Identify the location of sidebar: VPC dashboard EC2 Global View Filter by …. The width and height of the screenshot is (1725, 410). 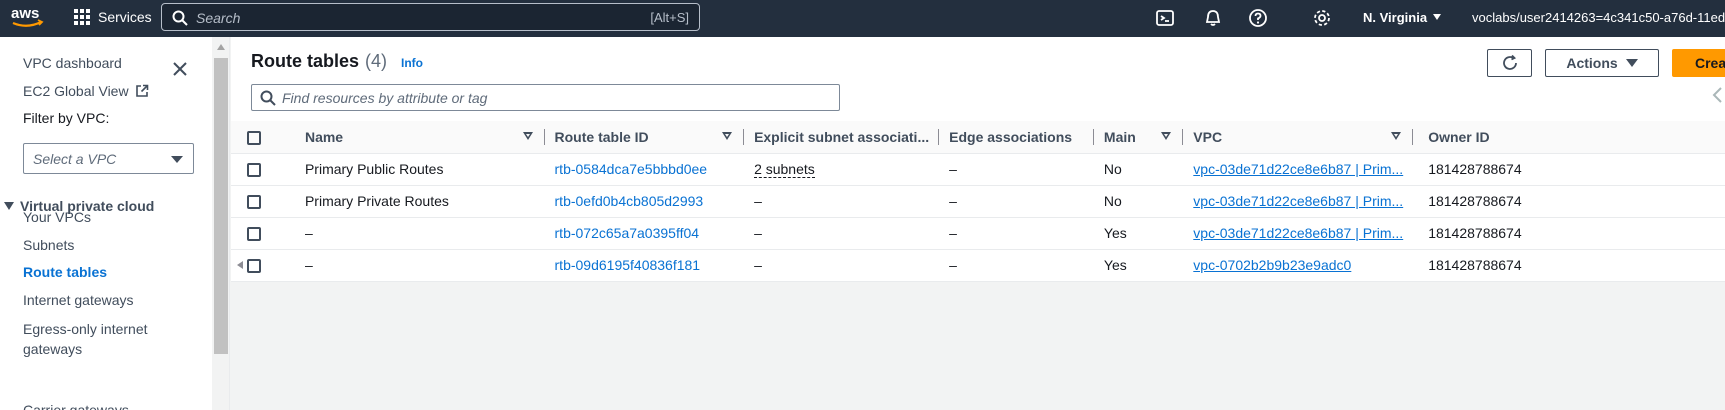
(106, 223).